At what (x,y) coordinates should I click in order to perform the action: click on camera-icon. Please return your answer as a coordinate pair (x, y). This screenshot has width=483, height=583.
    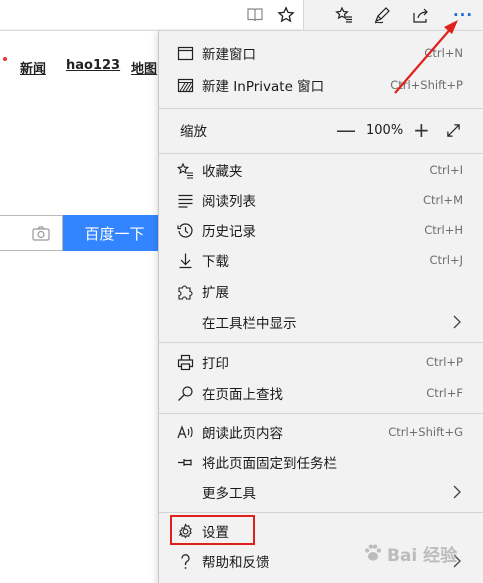
    Looking at the image, I should click on (41, 233).